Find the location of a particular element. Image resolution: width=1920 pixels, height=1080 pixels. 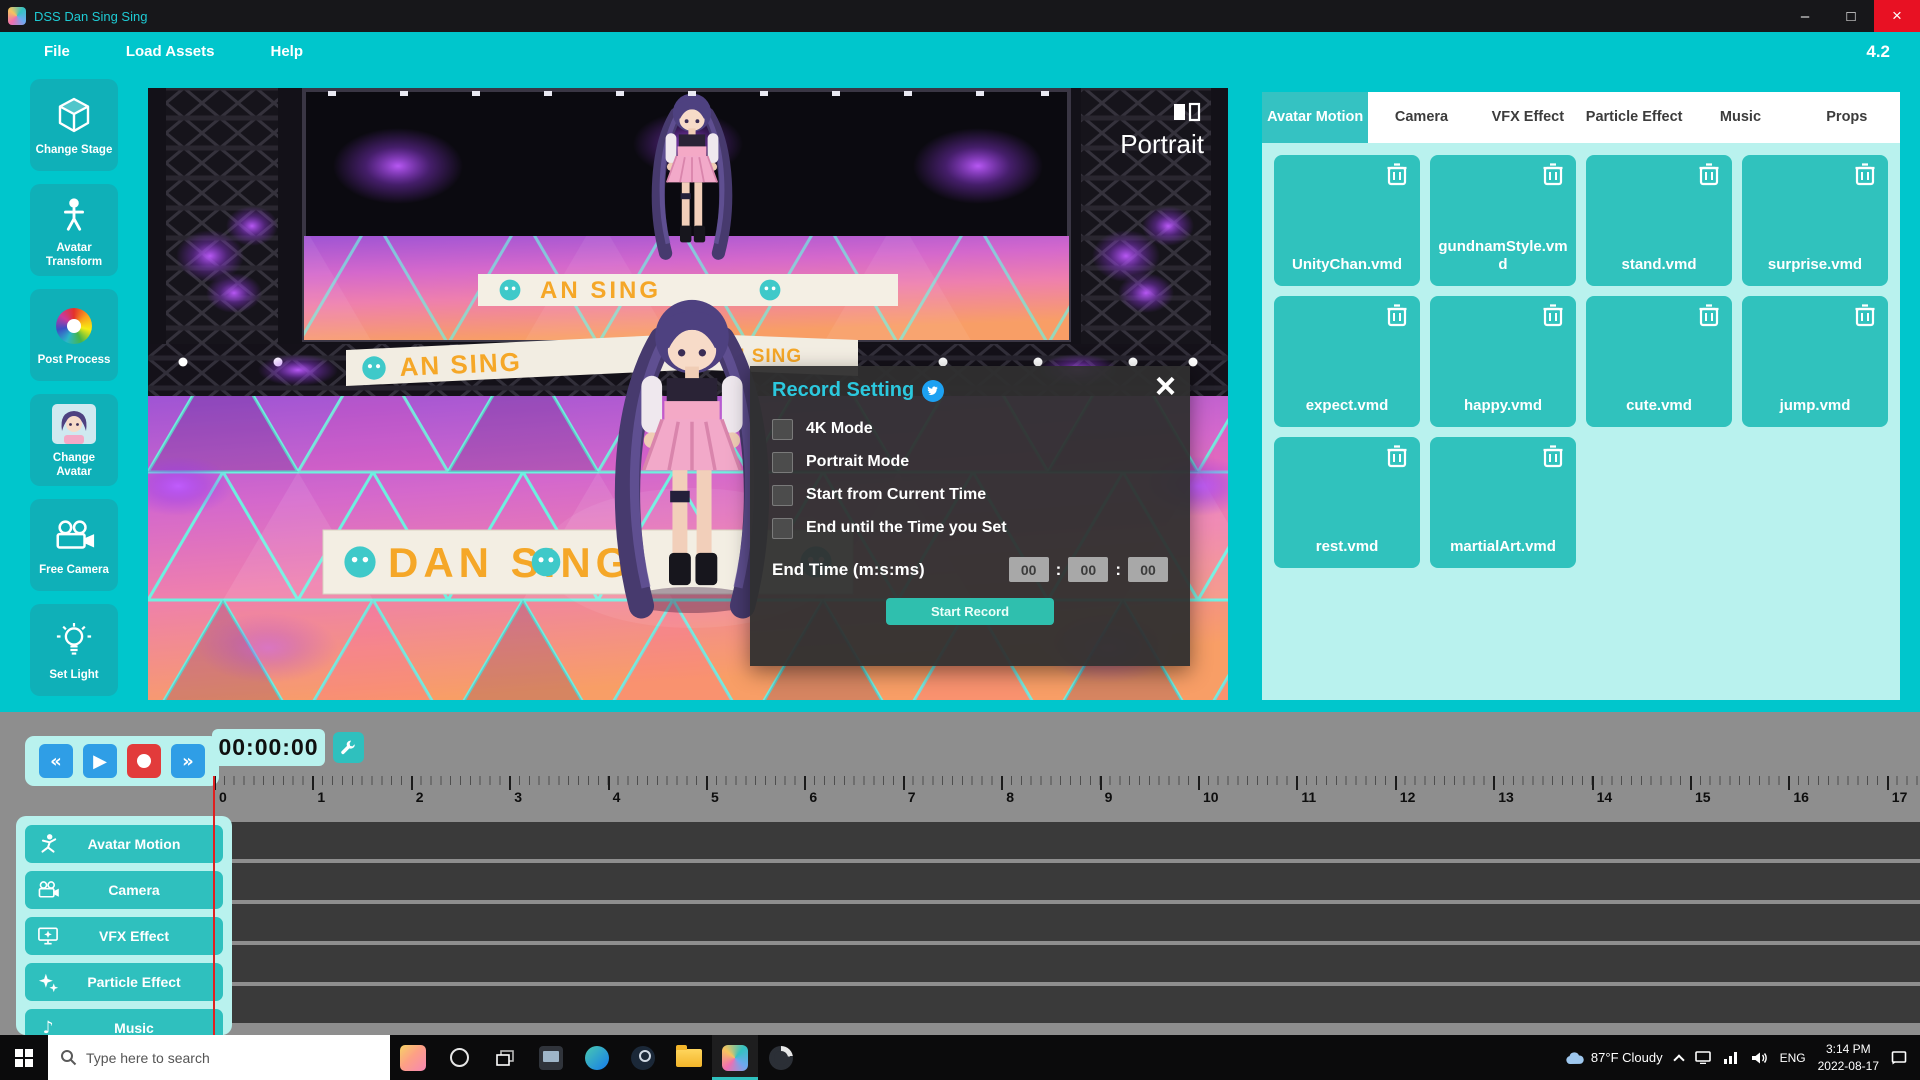

ruler-number: 8 is located at coordinates (1010, 797).